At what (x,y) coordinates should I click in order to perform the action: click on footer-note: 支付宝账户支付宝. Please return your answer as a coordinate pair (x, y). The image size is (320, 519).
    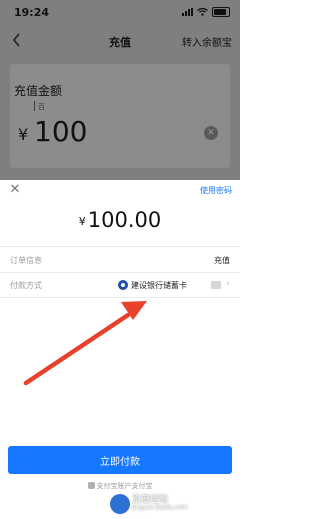
    Looking at the image, I should click on (120, 486).